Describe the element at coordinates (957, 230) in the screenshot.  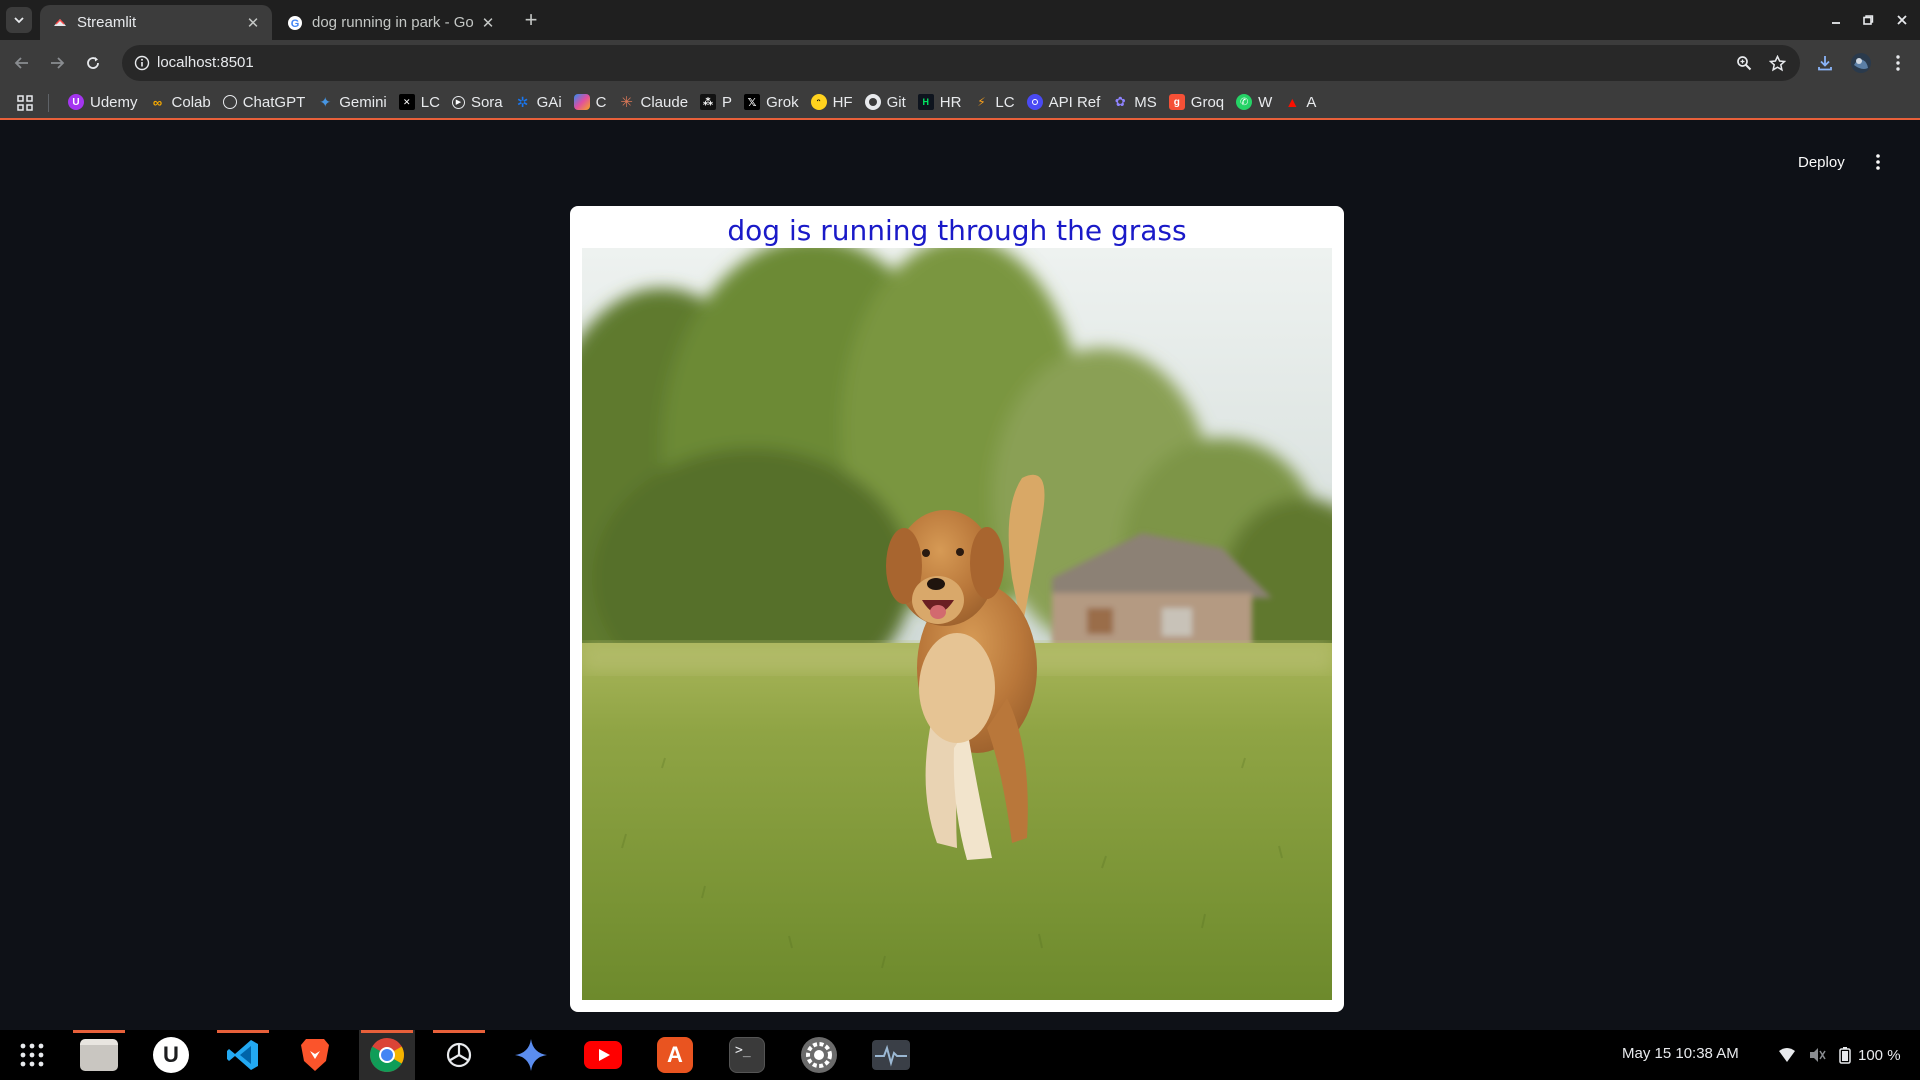
I see `image-caption: dog is running through the grass` at that location.